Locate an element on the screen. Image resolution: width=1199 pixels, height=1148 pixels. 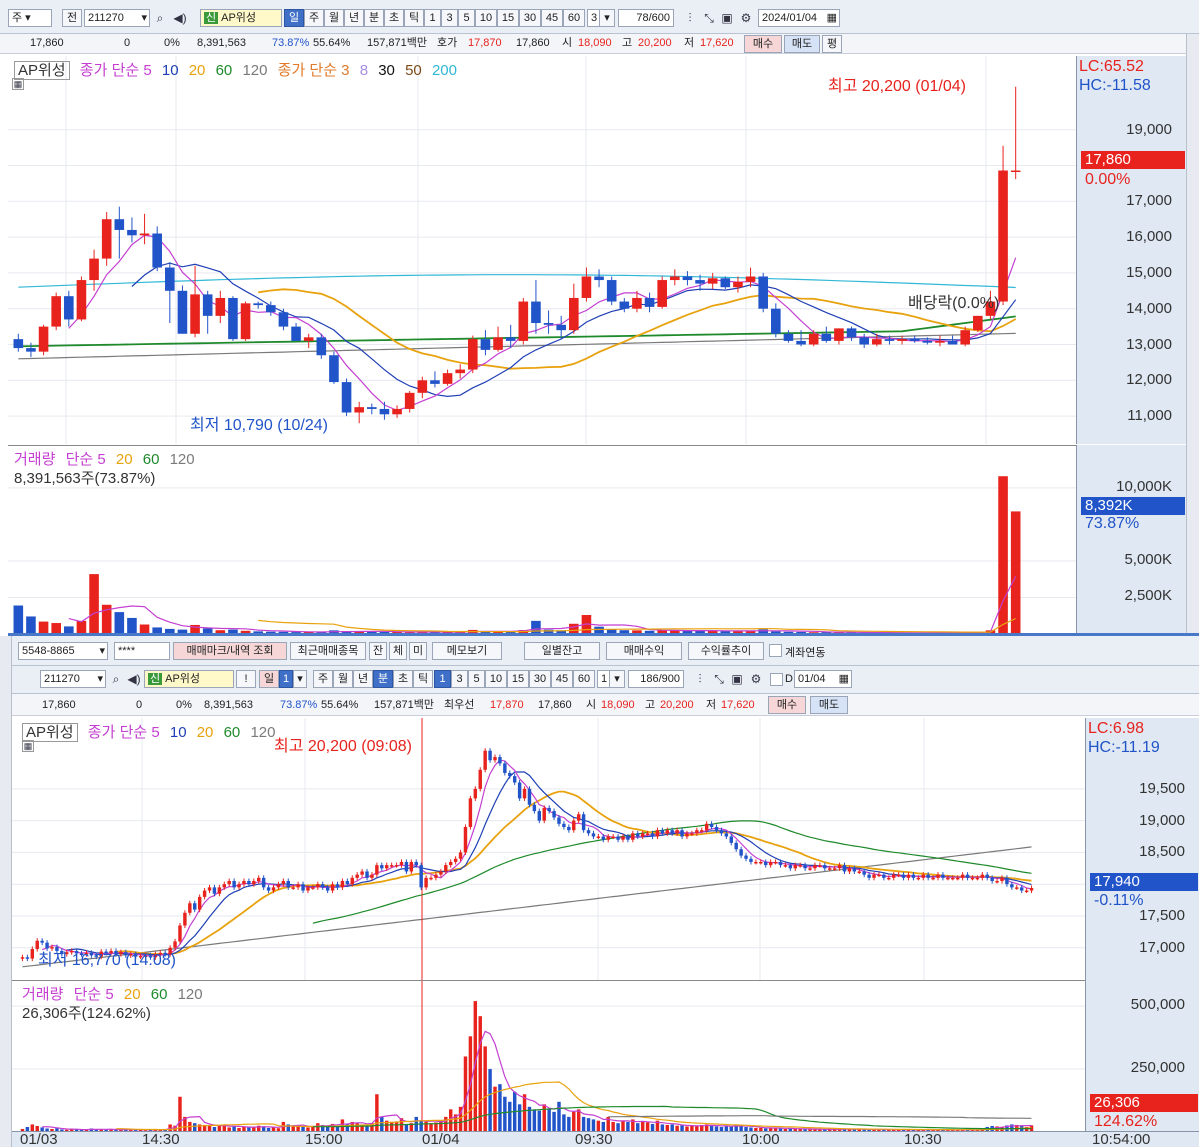
bottom-period-year: 년 is located at coordinates (363, 679).